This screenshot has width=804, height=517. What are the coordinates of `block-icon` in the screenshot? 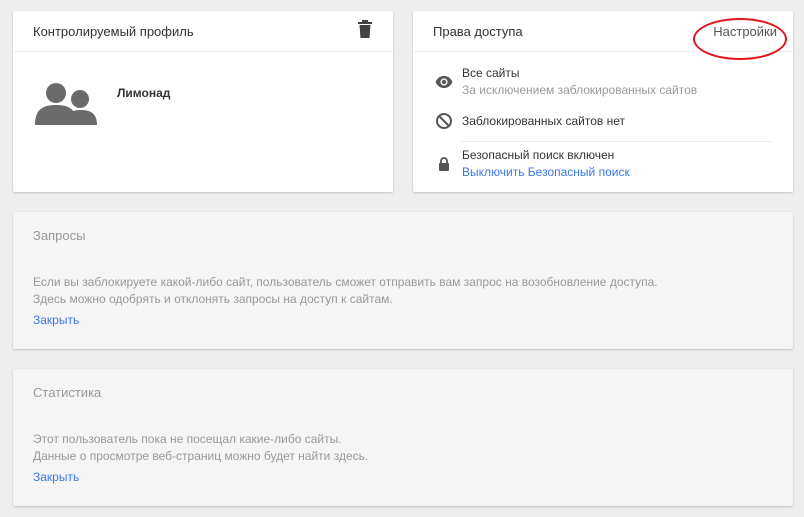 It's located at (444, 121).